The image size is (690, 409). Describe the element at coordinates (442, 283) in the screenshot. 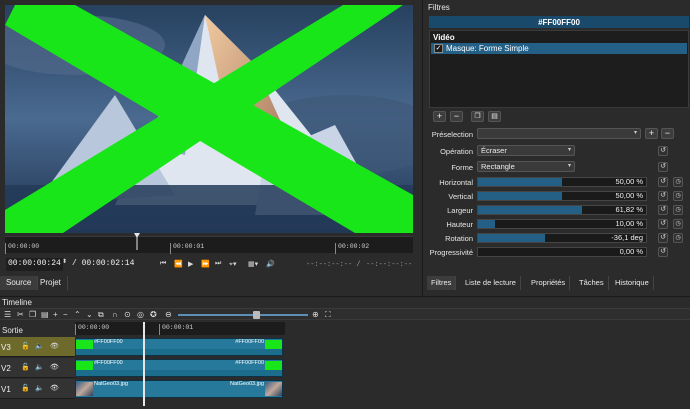

I see `tab-filtres: Filtres` at that location.